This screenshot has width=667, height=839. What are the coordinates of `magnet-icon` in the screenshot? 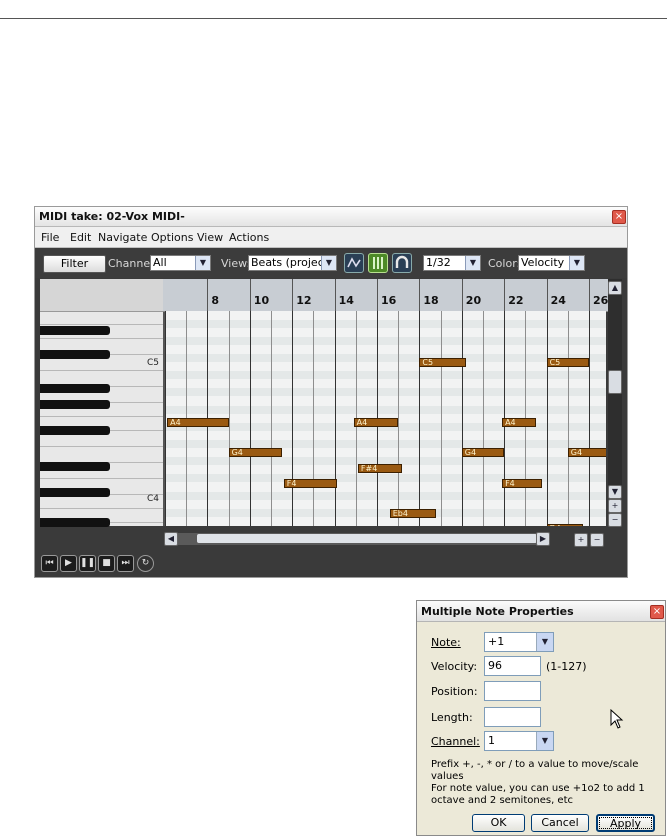 It's located at (402, 263).